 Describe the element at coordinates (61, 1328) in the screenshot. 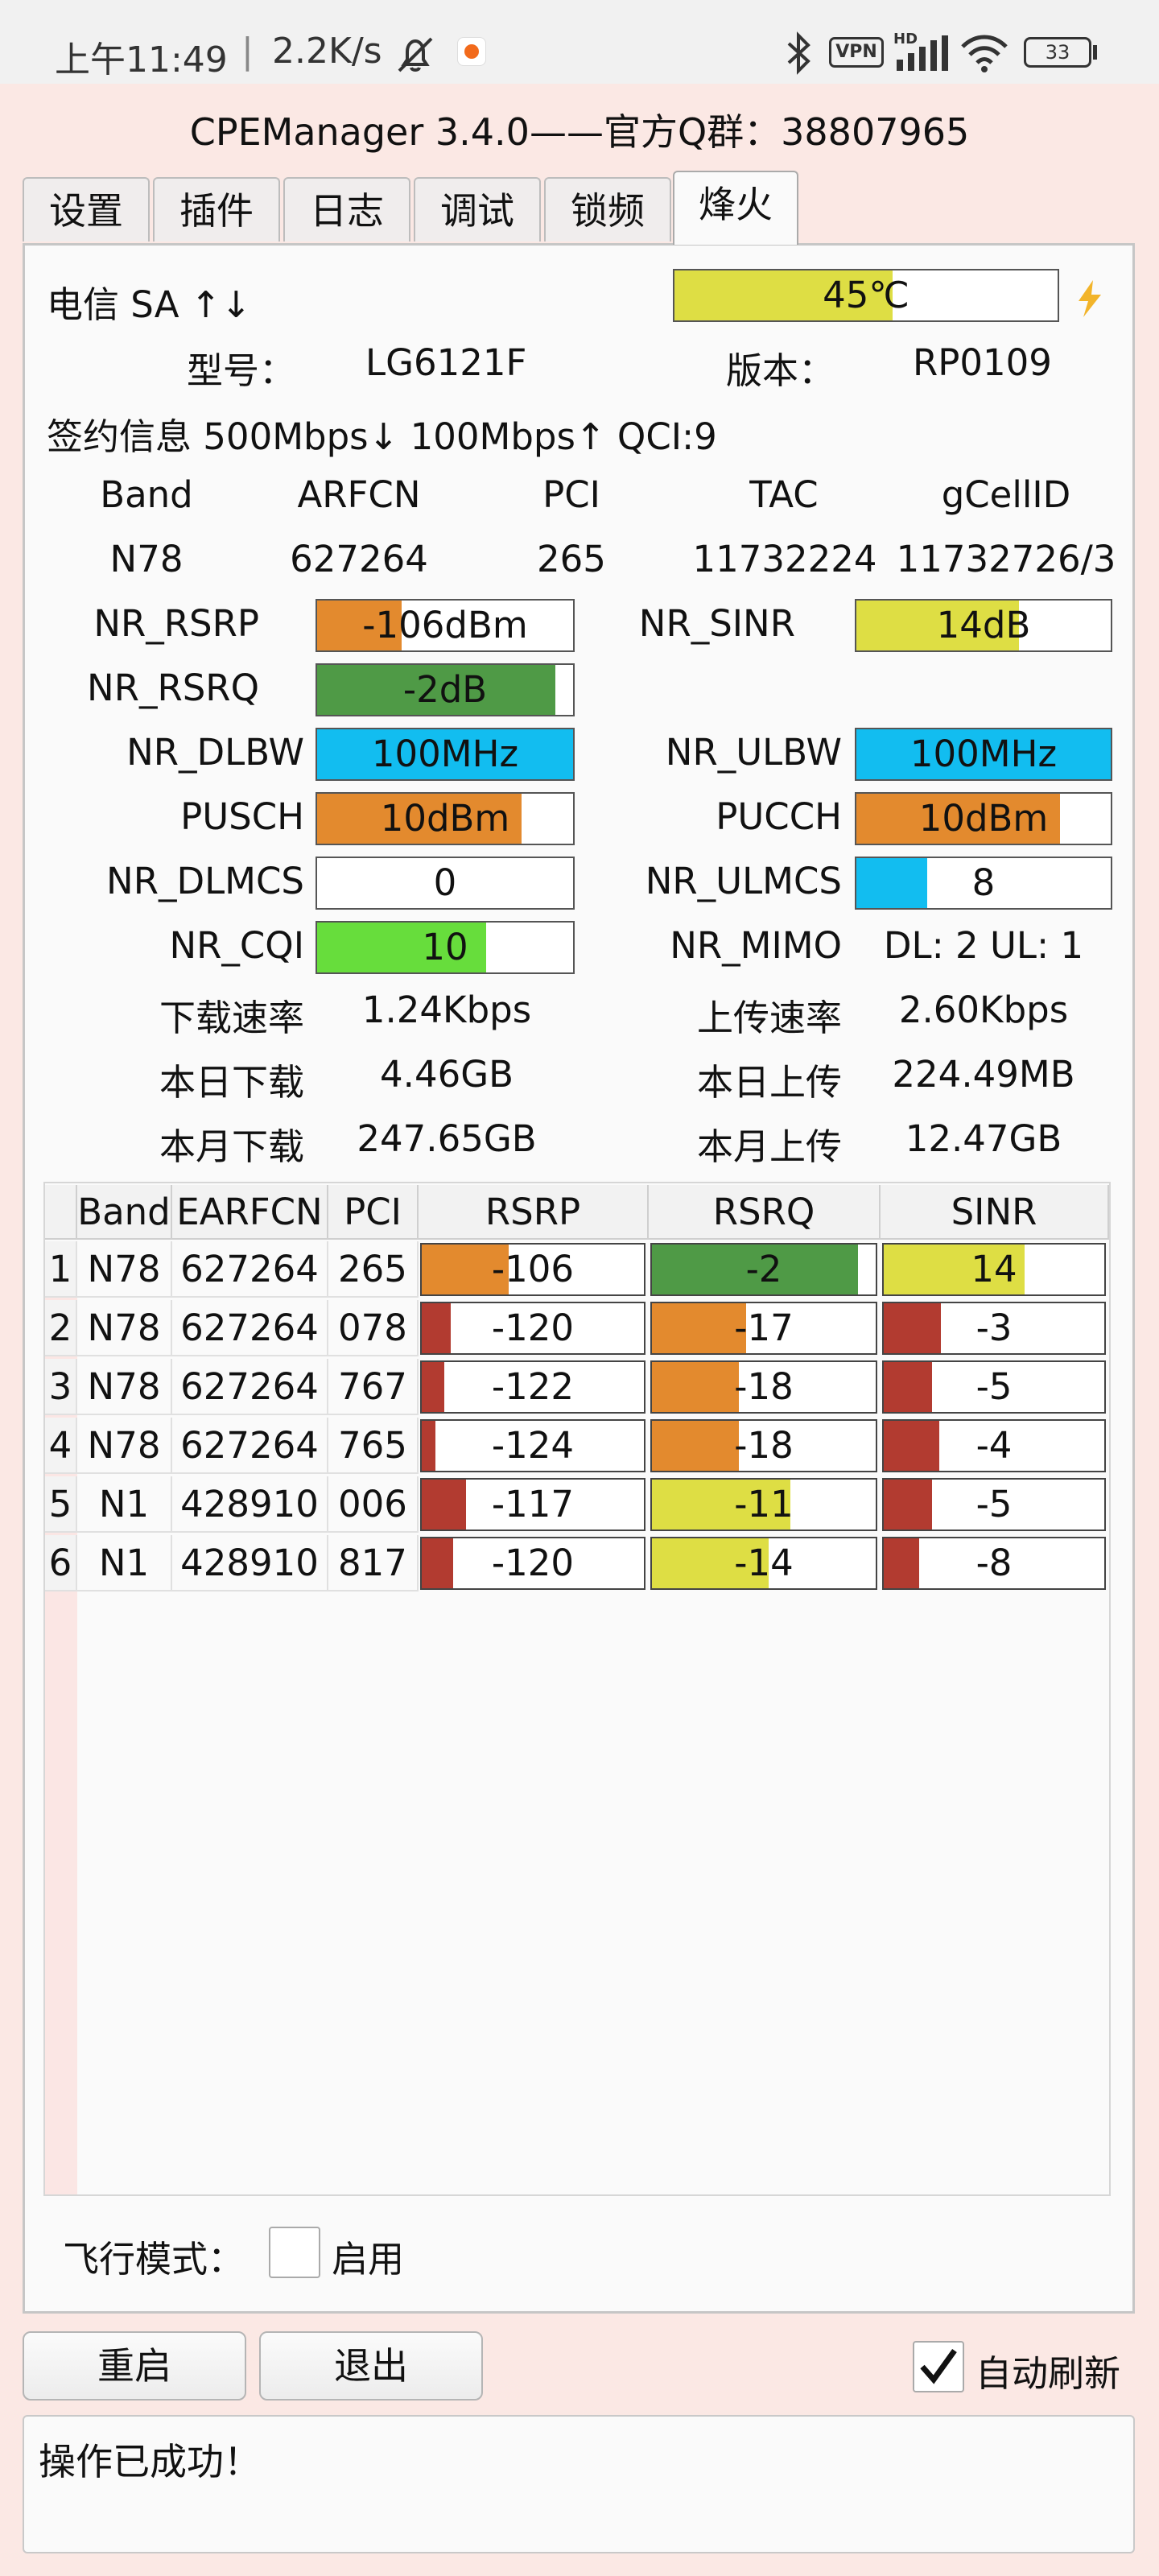

I see `table-cell-idx: 2` at that location.